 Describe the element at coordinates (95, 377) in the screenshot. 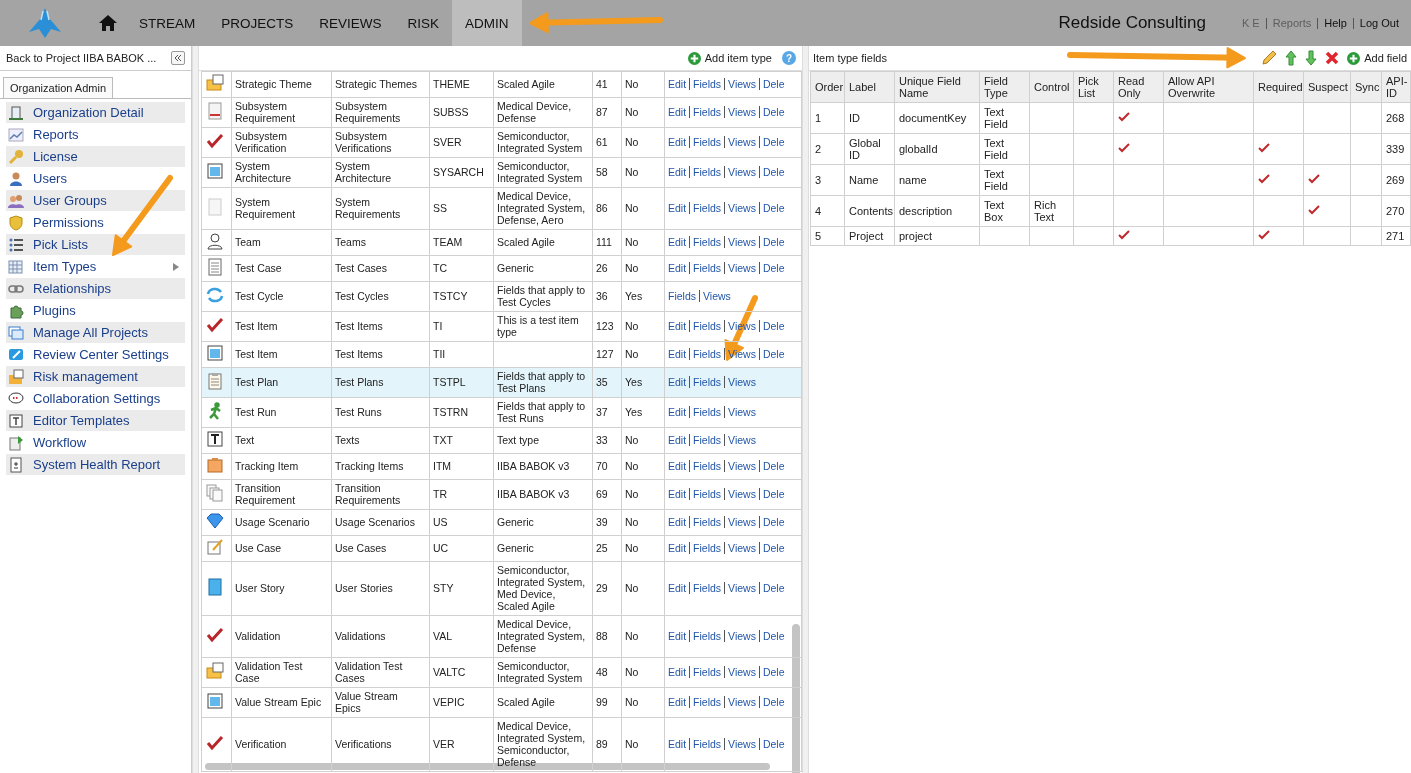

I see `sidebar-item: Risk management` at that location.